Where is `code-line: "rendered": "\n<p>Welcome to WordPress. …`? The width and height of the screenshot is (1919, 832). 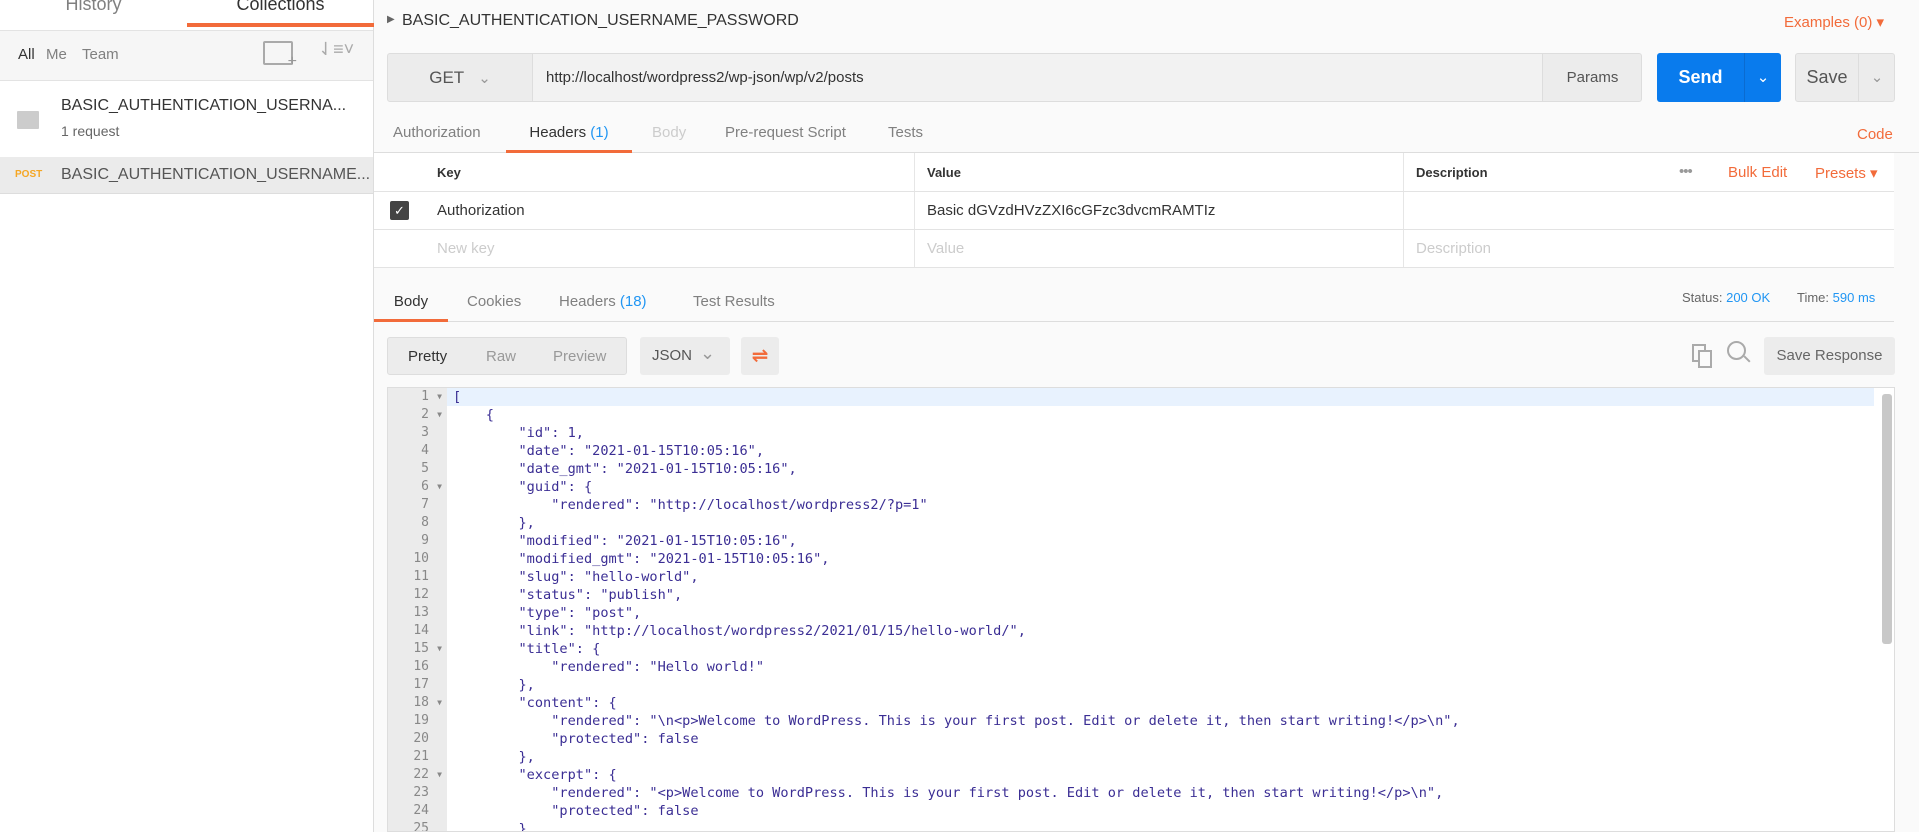
code-line: "rendered": "\n<p>Welcome to WordPress. … is located at coordinates (956, 721).